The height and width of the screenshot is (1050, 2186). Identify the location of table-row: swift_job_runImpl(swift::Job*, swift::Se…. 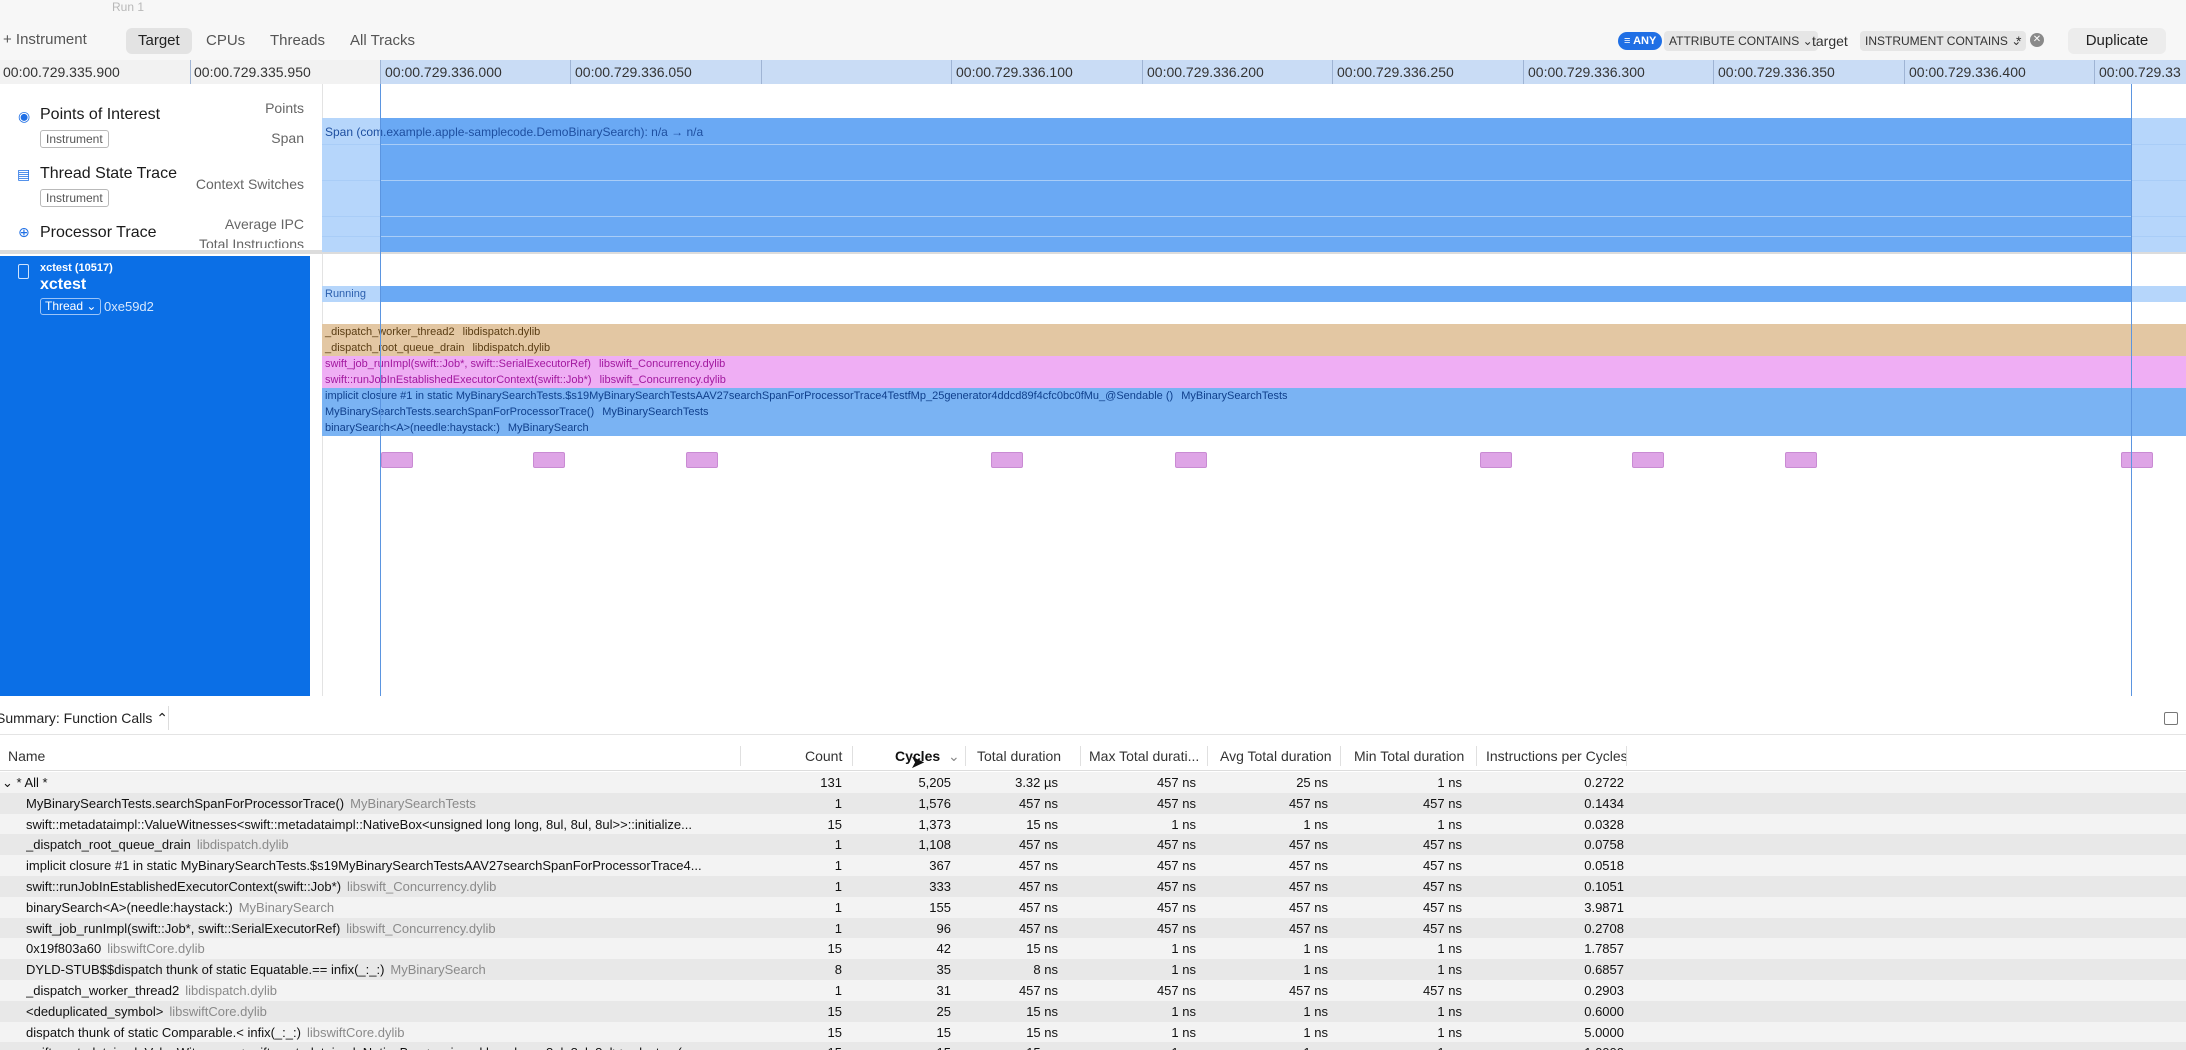
(1093, 928).